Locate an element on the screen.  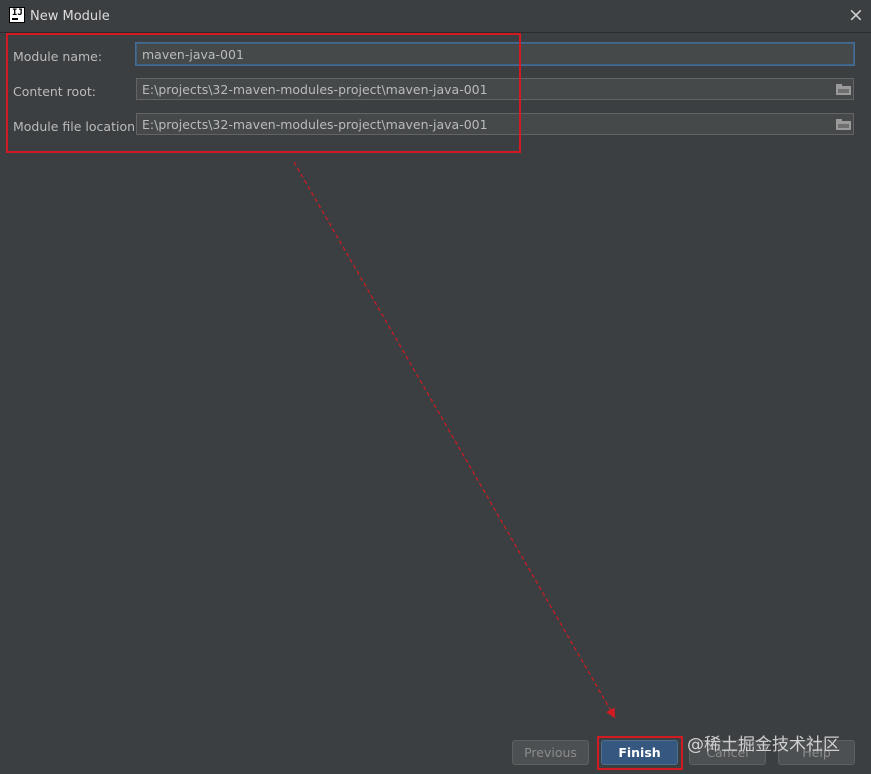
watermark-text: @稀土掘金技术社区 is located at coordinates (763, 745).